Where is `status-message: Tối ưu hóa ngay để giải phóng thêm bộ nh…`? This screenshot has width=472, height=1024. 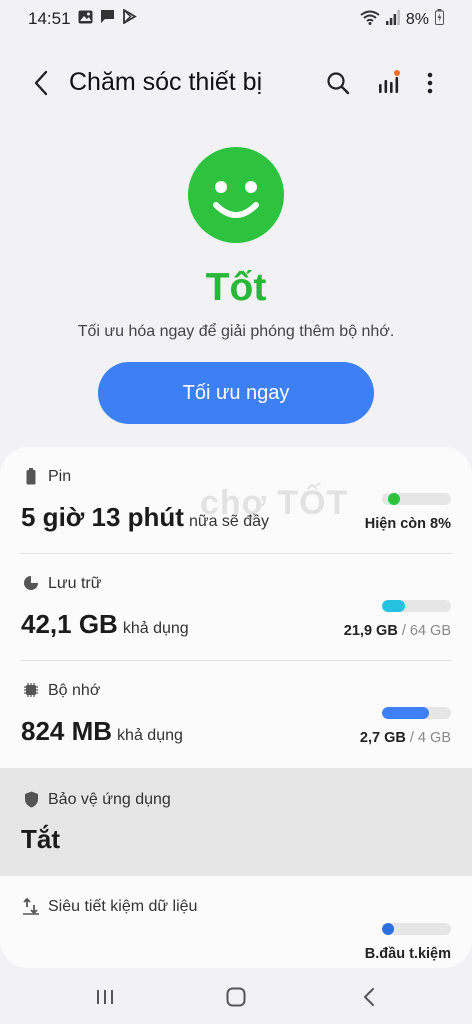
status-message: Tối ưu hóa ngay để giải phóng thêm bộ nh… is located at coordinates (236, 331).